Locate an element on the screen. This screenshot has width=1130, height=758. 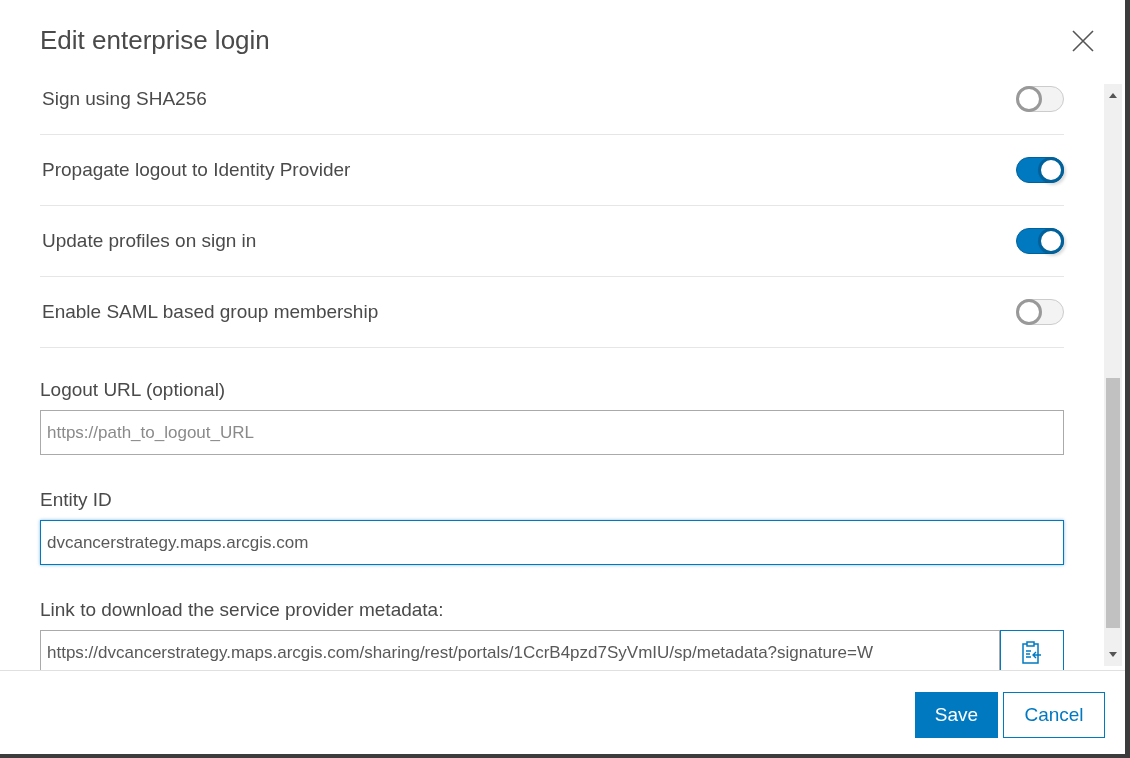
save-button: Save is located at coordinates (956, 715).